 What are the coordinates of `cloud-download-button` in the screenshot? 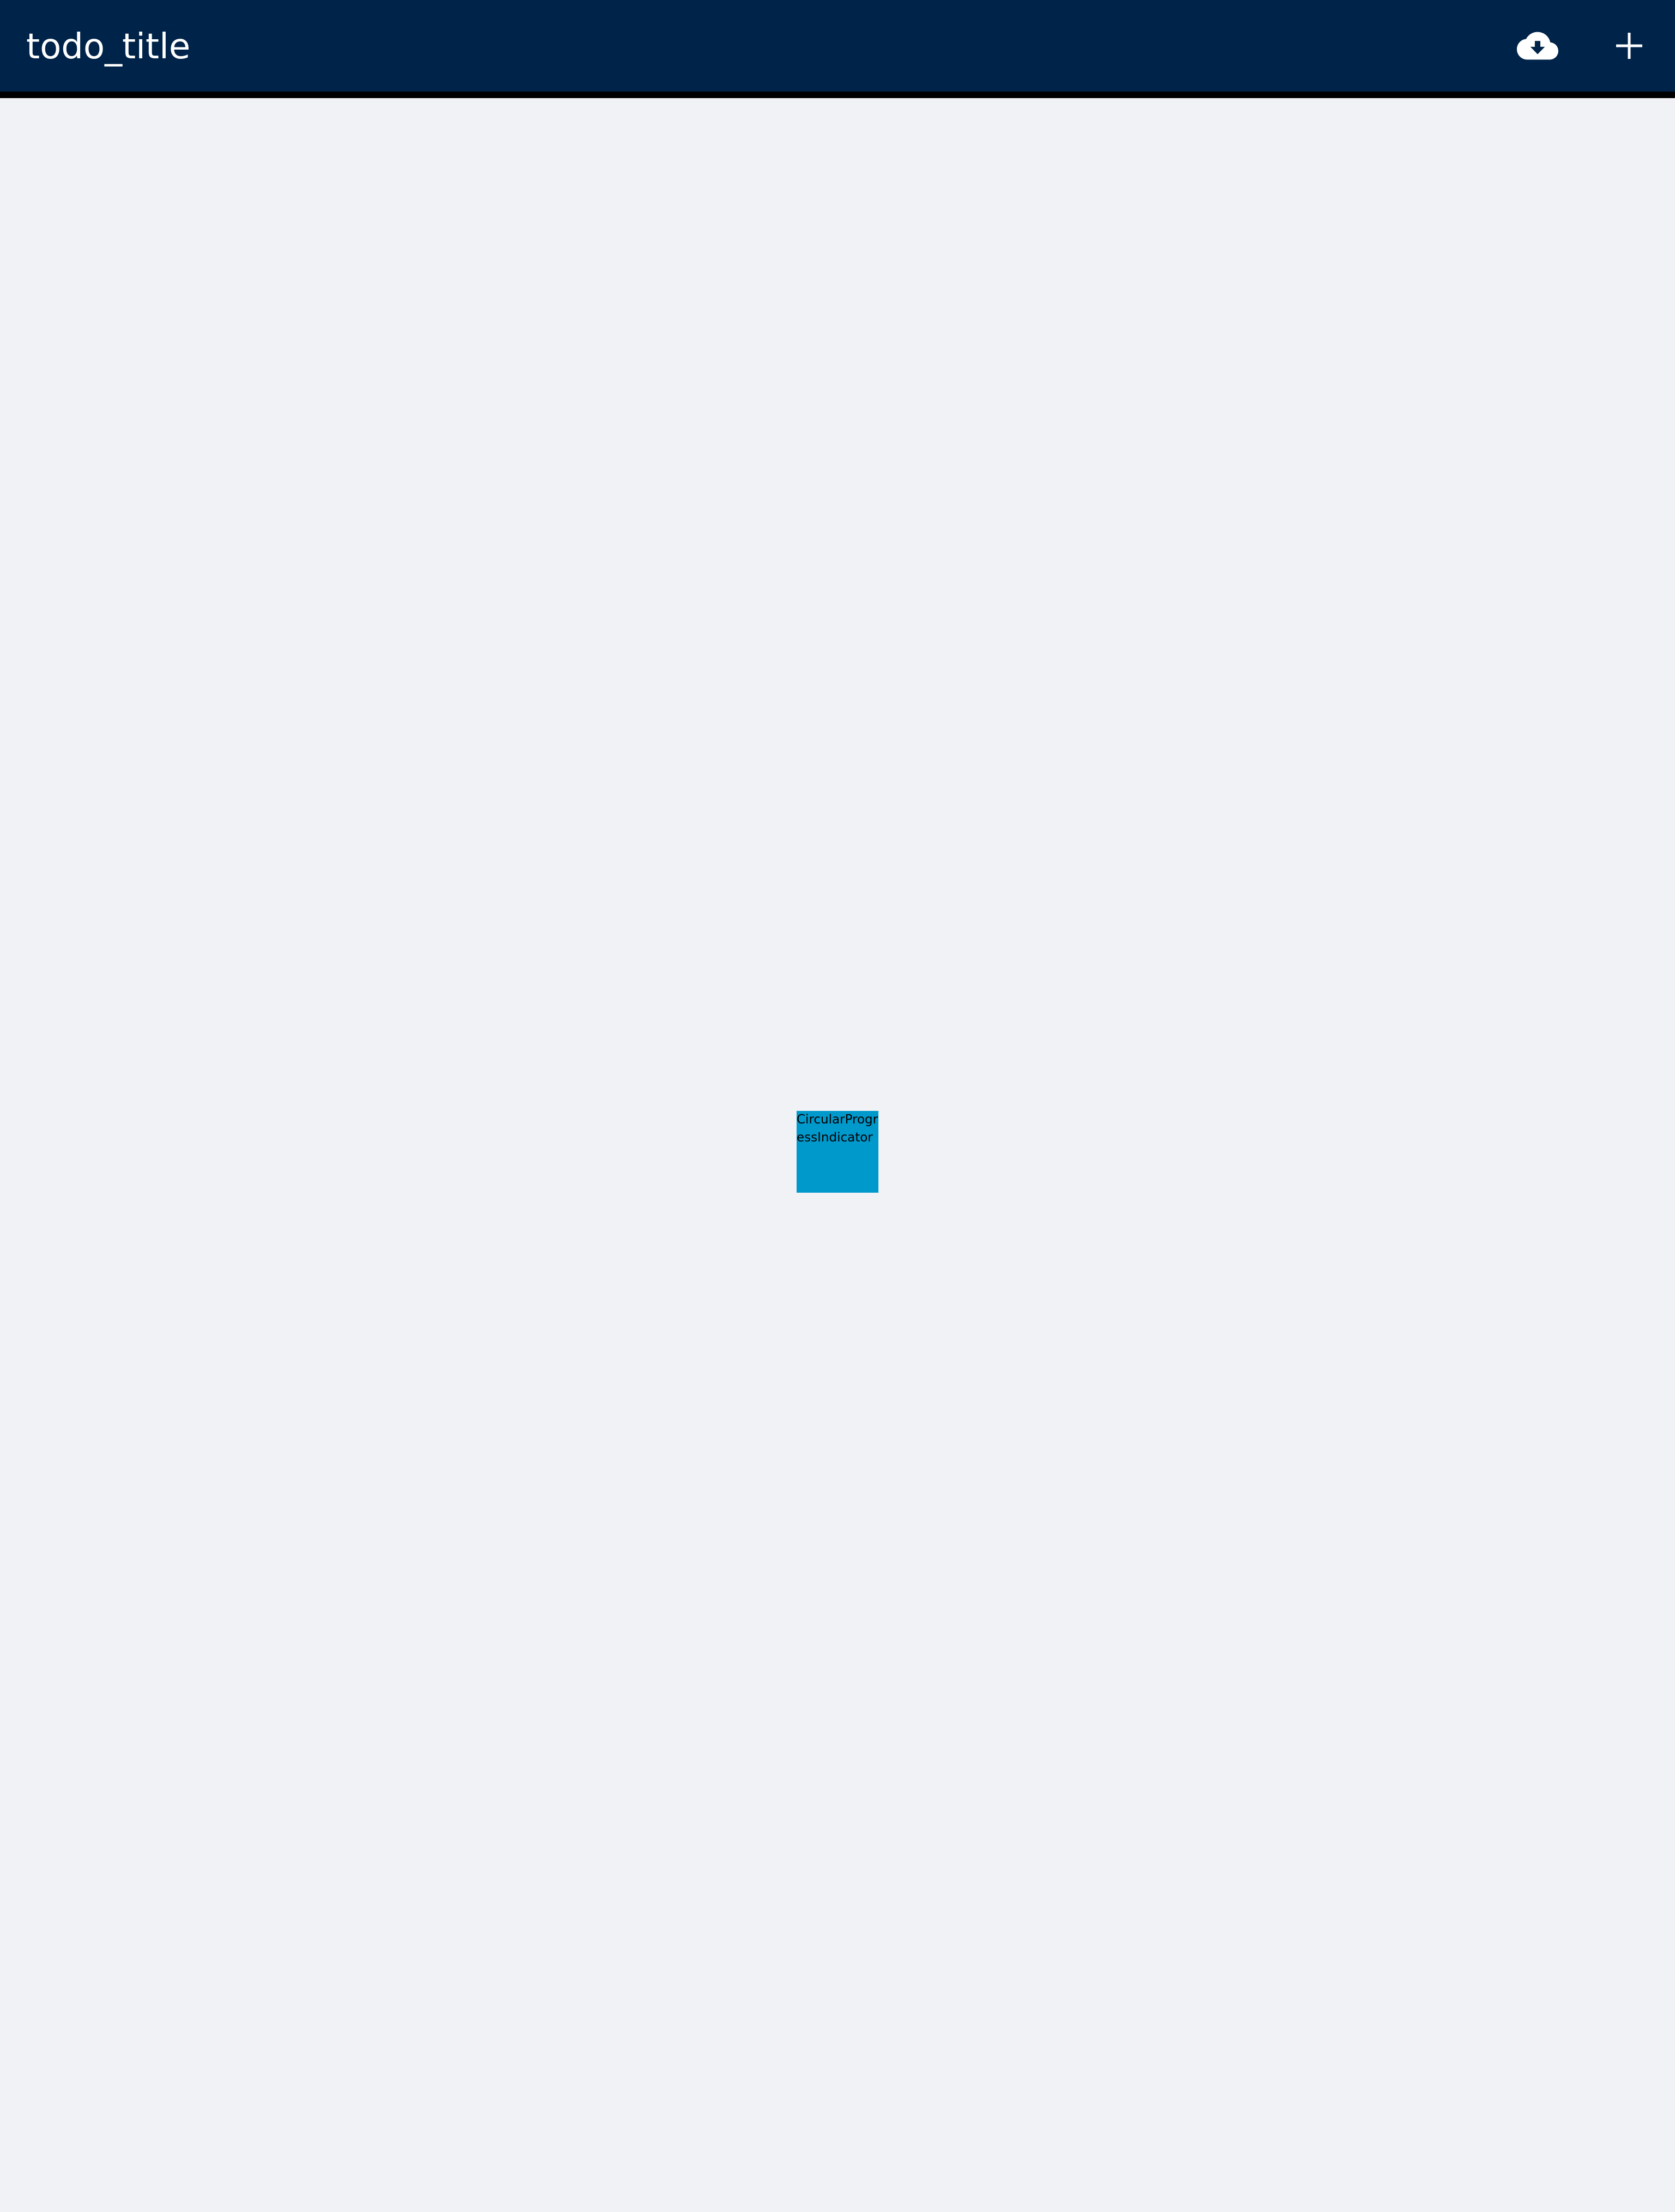 It's located at (1538, 46).